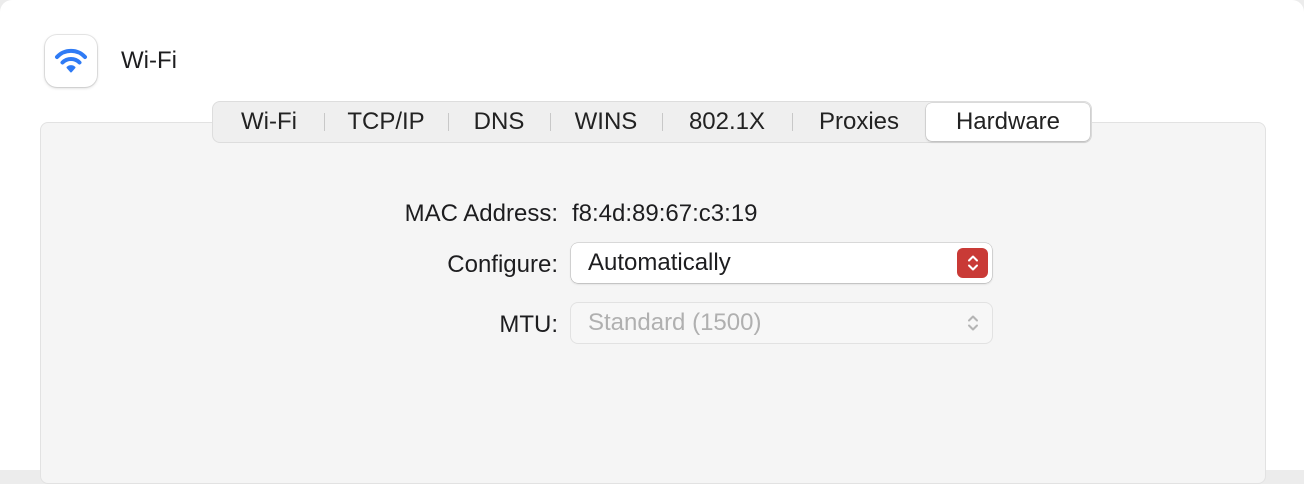 This screenshot has height=484, width=1304. Describe the element at coordinates (269, 122) in the screenshot. I see `tab-wifi: Wi-Fi` at that location.